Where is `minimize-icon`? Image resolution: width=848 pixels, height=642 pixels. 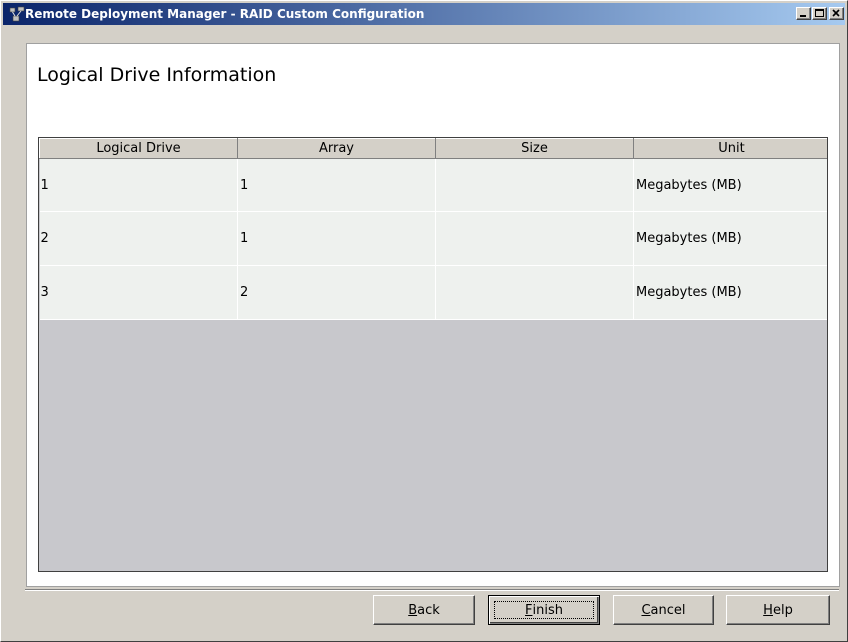 minimize-icon is located at coordinates (803, 16).